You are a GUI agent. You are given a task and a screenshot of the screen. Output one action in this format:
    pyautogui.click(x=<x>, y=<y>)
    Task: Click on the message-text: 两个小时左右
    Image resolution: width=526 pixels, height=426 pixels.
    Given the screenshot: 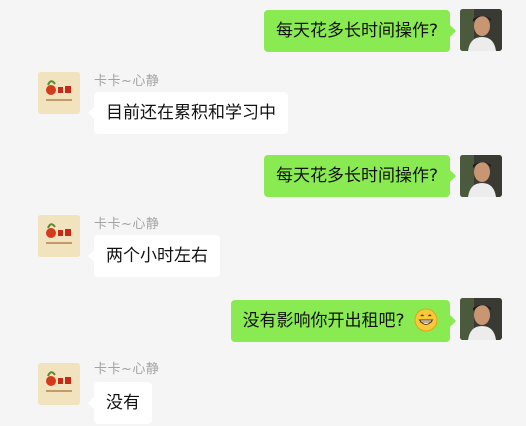 What is the action you would take?
    pyautogui.click(x=157, y=256)
    